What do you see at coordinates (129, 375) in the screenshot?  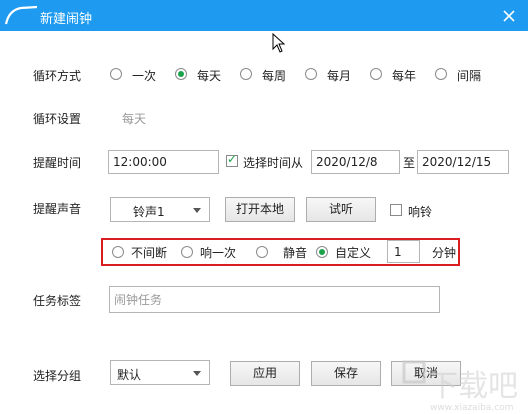 I see `group-select-value: 默认` at bounding box center [129, 375].